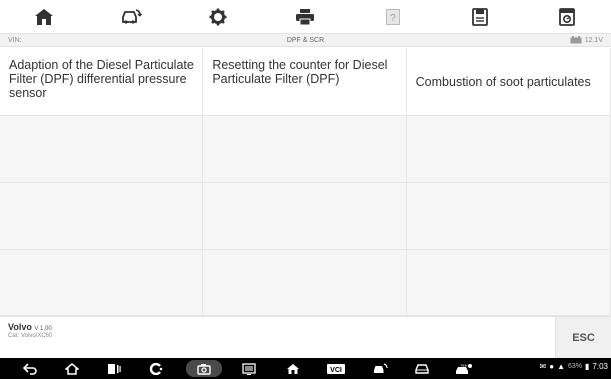 The height and width of the screenshot is (379, 611). I want to click on recent-apps-button, so click(114, 368).